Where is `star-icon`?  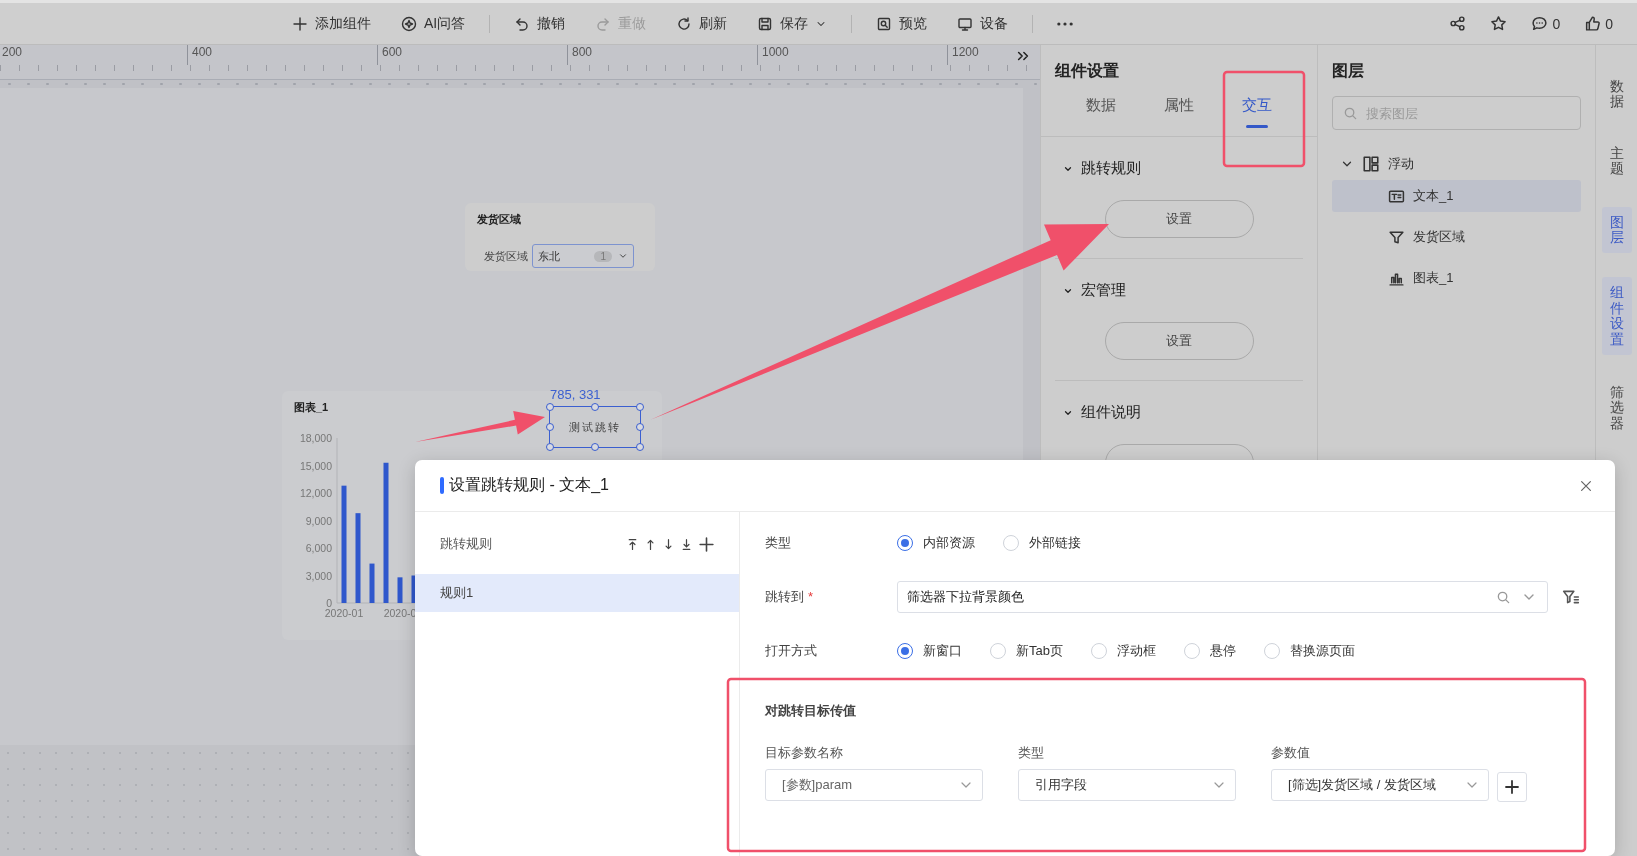
star-icon is located at coordinates (1499, 23).